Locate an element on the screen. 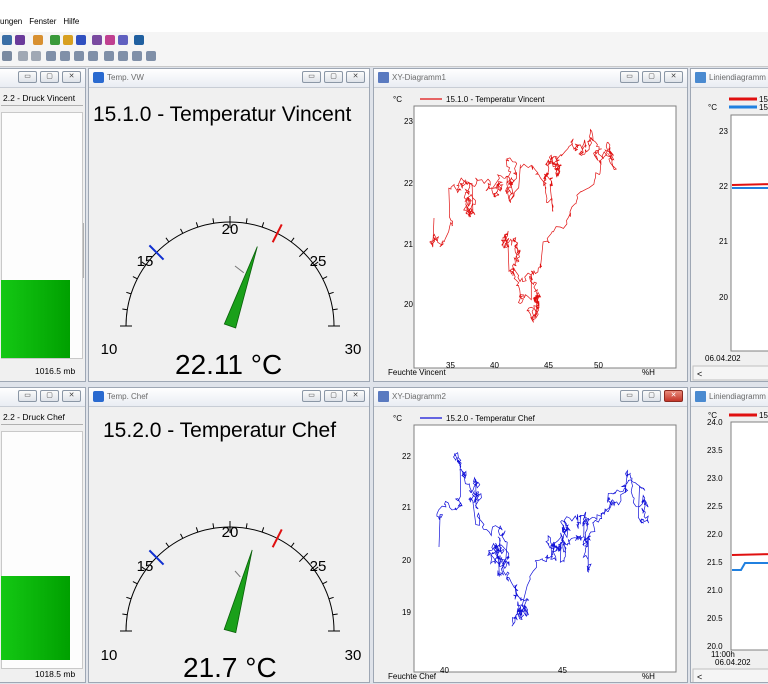 The height and width of the screenshot is (684, 768). menu-hilfe: Hilfe is located at coordinates (71, 24).